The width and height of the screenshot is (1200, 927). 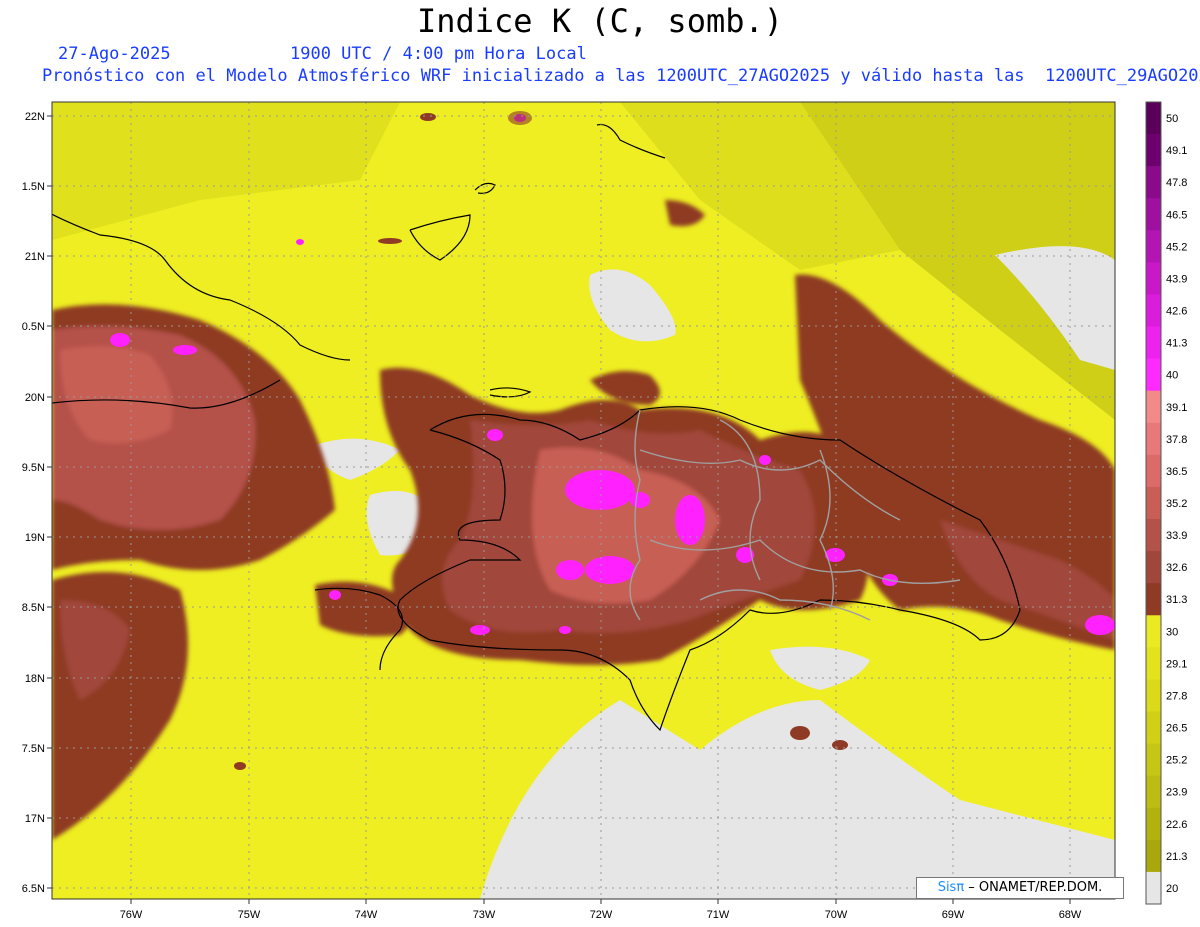 What do you see at coordinates (1172, 376) in the screenshot?
I see `legend-label: 40` at bounding box center [1172, 376].